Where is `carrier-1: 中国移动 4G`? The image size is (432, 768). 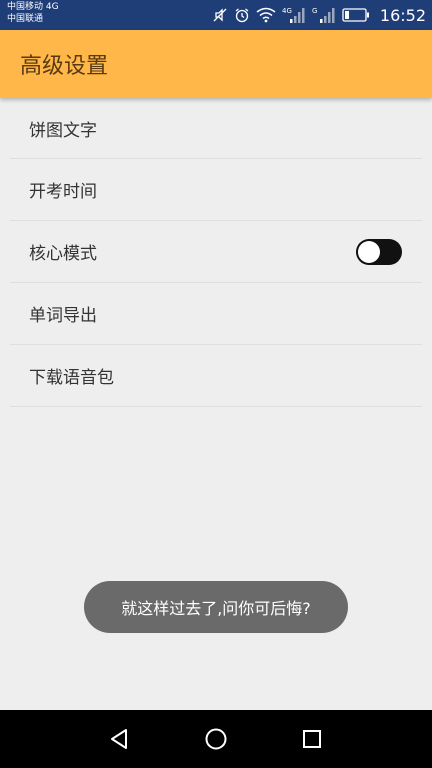
carrier-1: 中国移动 4G is located at coordinates (33, 7).